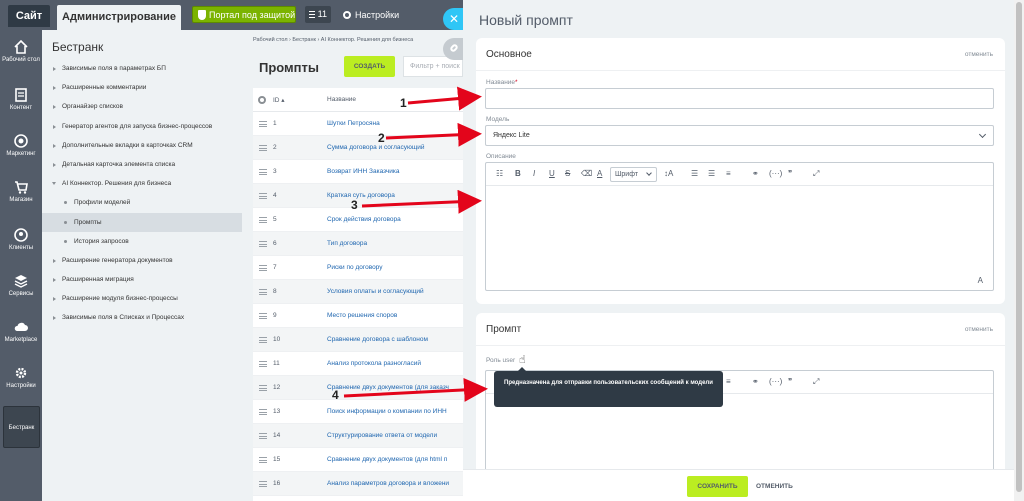  What do you see at coordinates (415, 244) in the screenshot?
I see `annotation-arrows` at bounding box center [415, 244].